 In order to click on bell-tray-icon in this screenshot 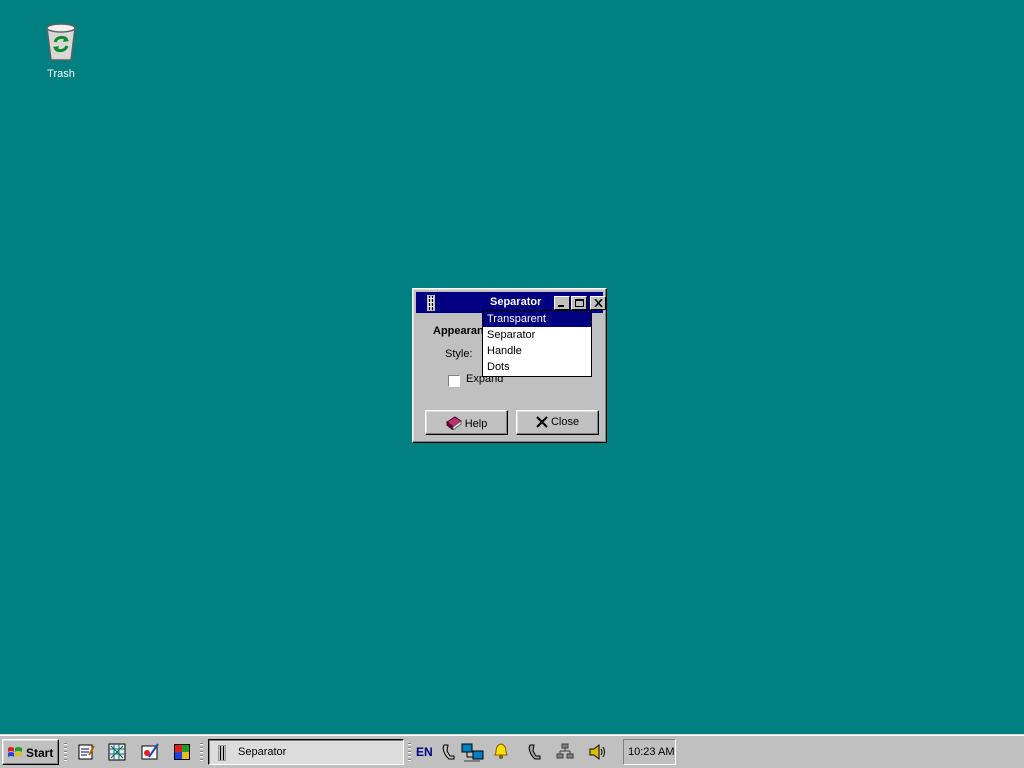, I will do `click(501, 751)`.